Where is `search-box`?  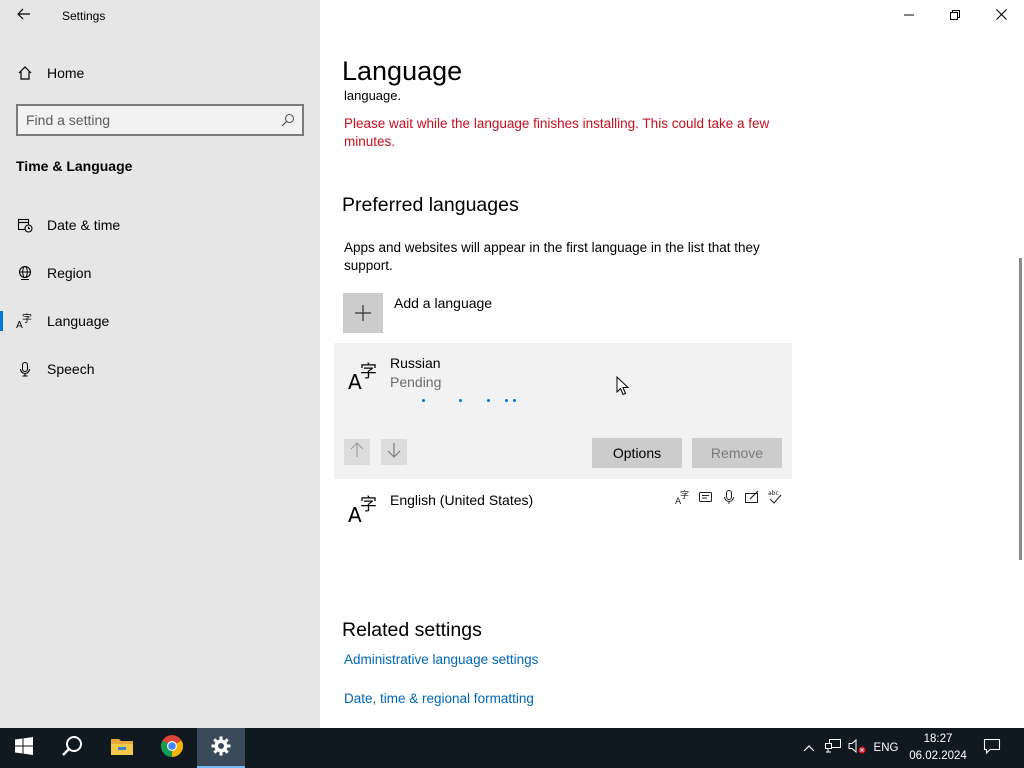 search-box is located at coordinates (160, 120).